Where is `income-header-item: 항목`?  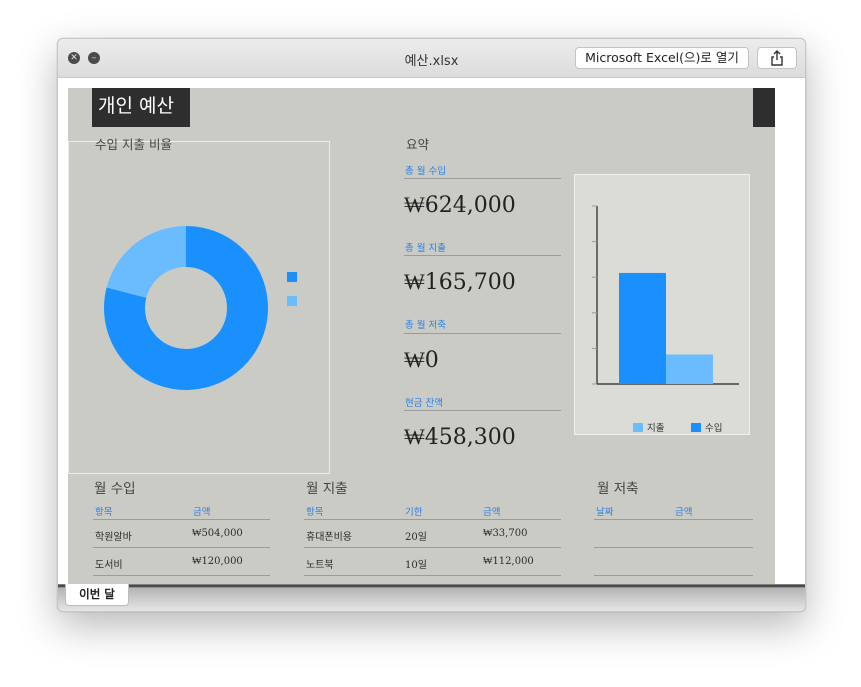
income-header-item: 항목 is located at coordinates (104, 512).